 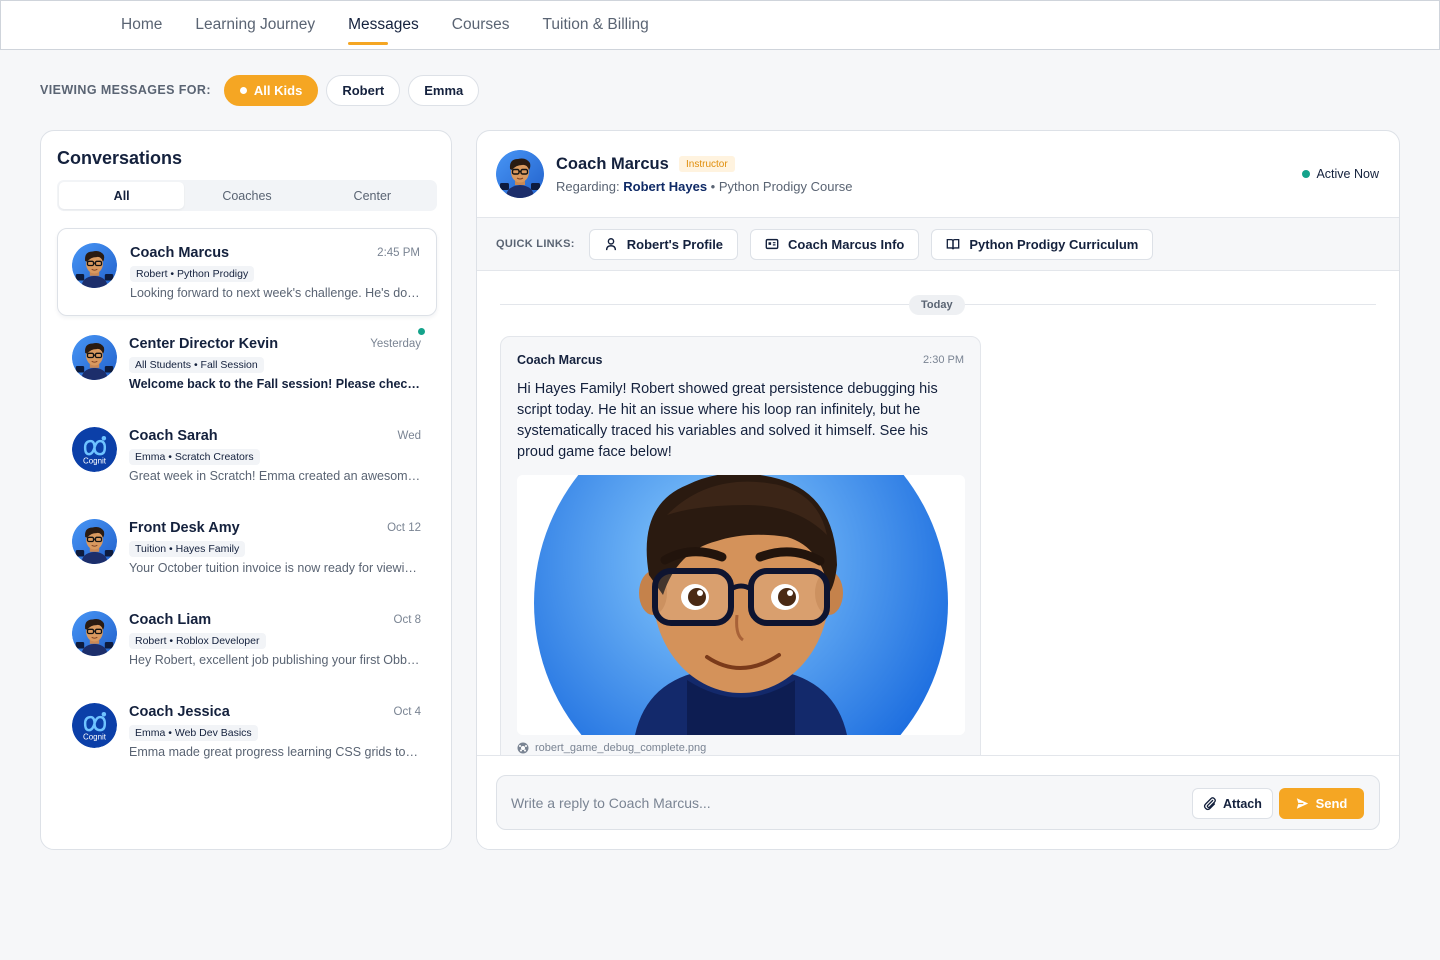 I want to click on attachment-filename: robert_game_debug_complete.png, so click(x=621, y=748).